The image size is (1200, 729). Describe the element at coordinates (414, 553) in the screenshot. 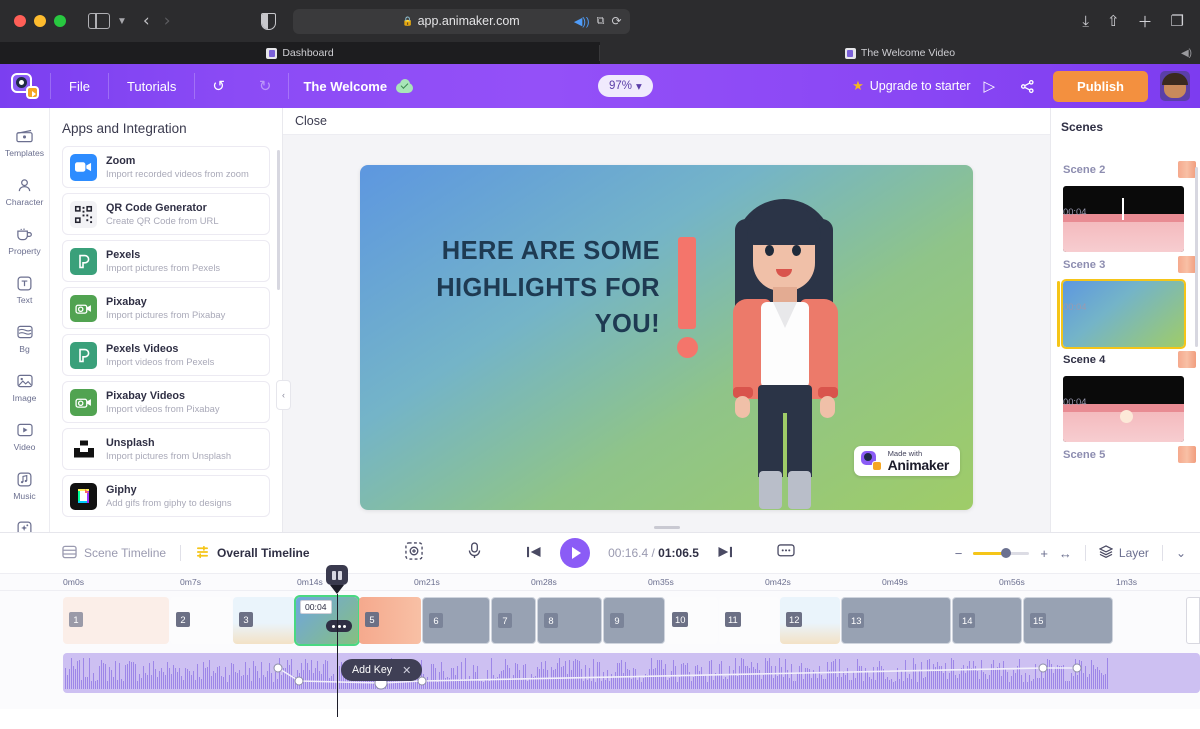

I see `fit-to-screen-icon` at that location.